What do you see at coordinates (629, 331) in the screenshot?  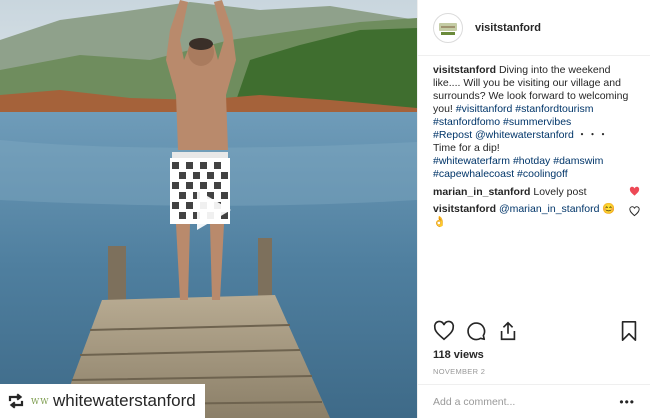 I see `bookmark-icon` at bounding box center [629, 331].